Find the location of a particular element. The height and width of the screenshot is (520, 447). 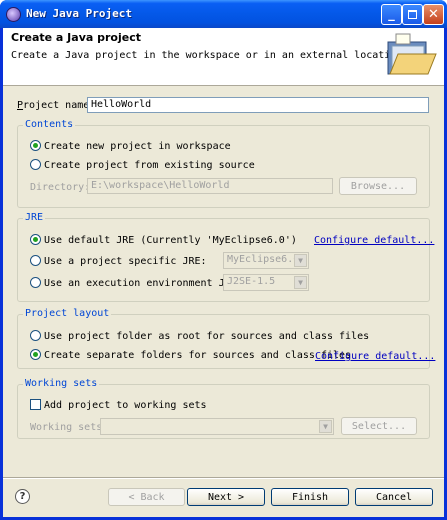

maximize-icon is located at coordinates (412, 14).